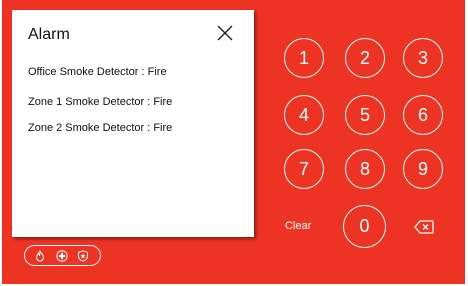  Describe the element at coordinates (83, 256) in the screenshot. I see `police-badge-icon` at that location.